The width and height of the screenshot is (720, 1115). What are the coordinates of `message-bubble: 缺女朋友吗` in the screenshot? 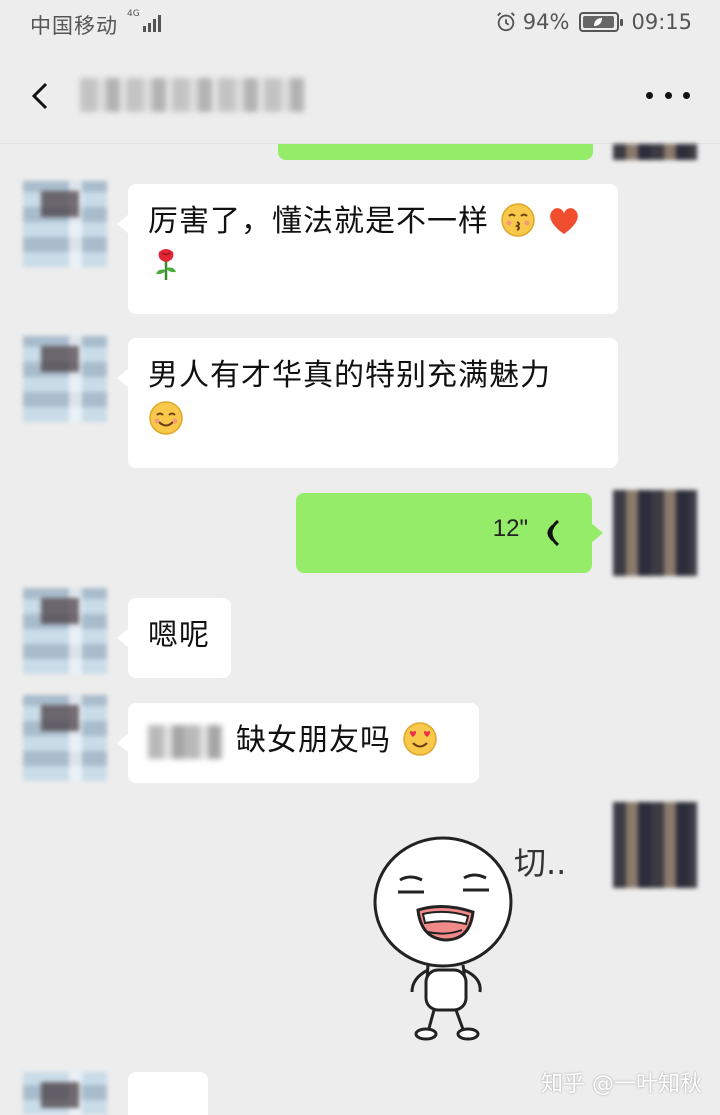 It's located at (298, 743).